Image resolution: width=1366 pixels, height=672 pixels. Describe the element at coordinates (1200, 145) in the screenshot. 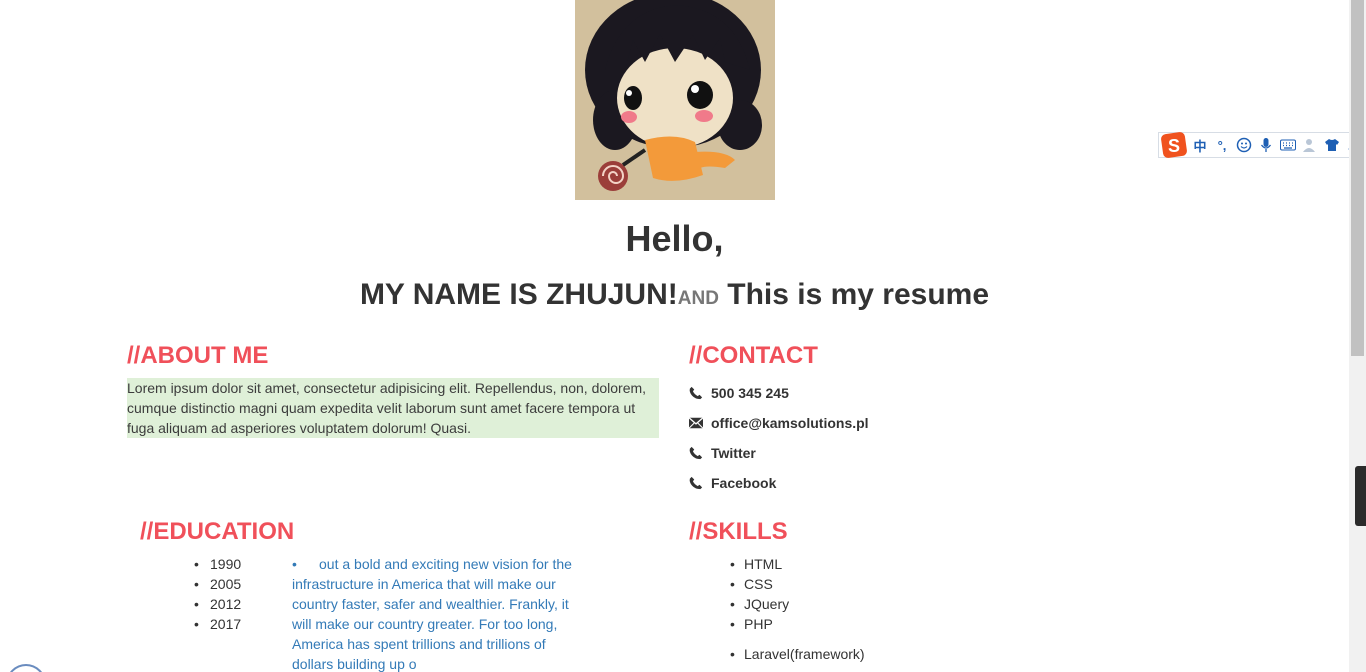

I see `chinese-mode-button: 中` at that location.